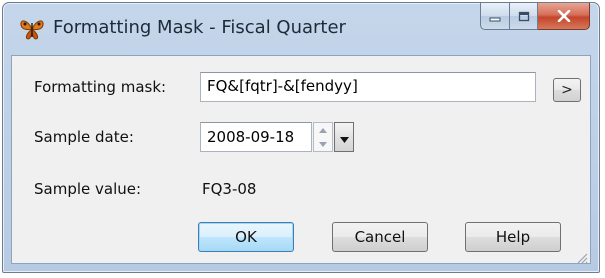 The height and width of the screenshot is (278, 605). I want to click on sample-date-input: 2008-09-18, so click(256, 137).